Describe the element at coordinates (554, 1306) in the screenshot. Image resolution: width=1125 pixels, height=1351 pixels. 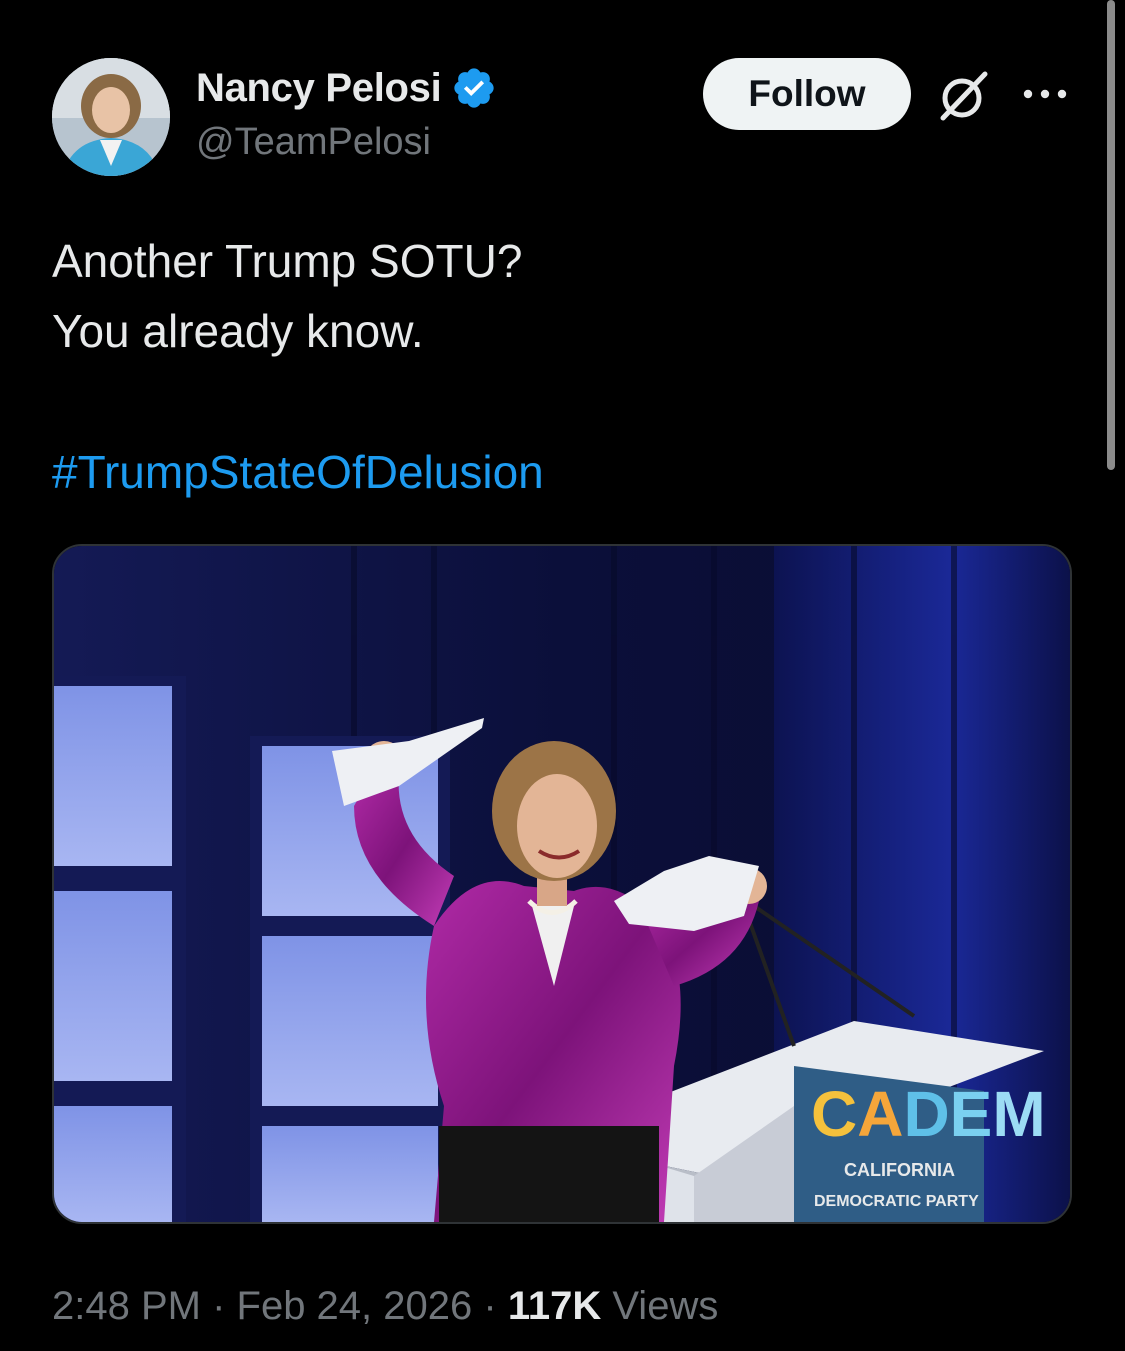
I see `views-count: 117K` at that location.